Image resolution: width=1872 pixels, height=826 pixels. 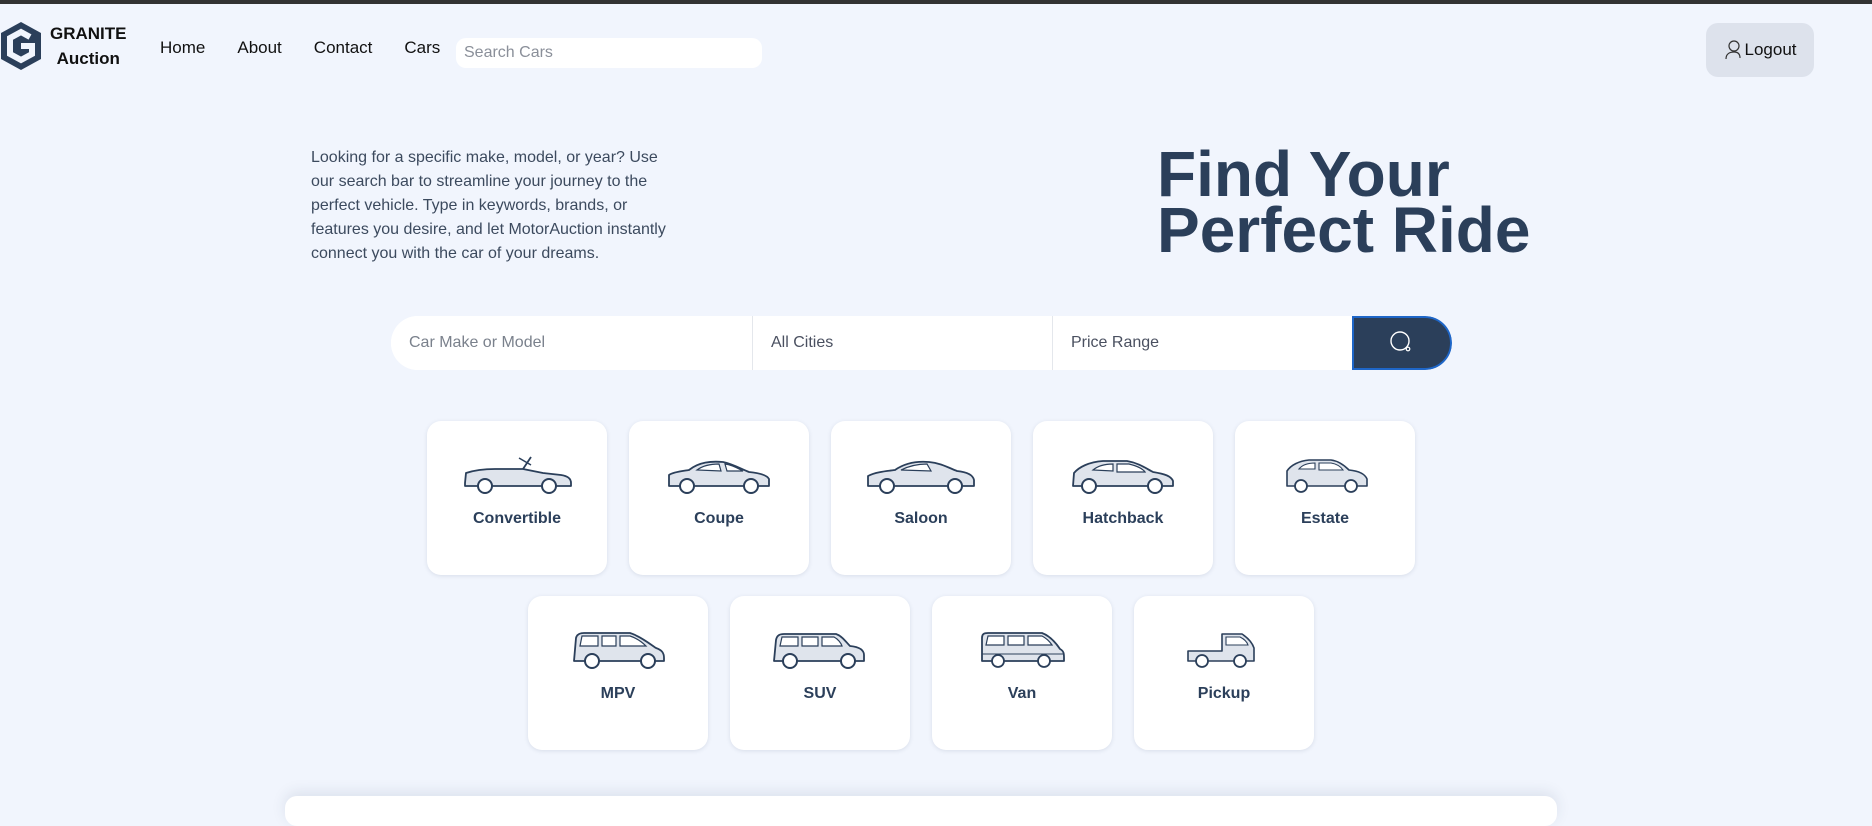 I want to click on granite-logo-icon, so click(x=21, y=46).